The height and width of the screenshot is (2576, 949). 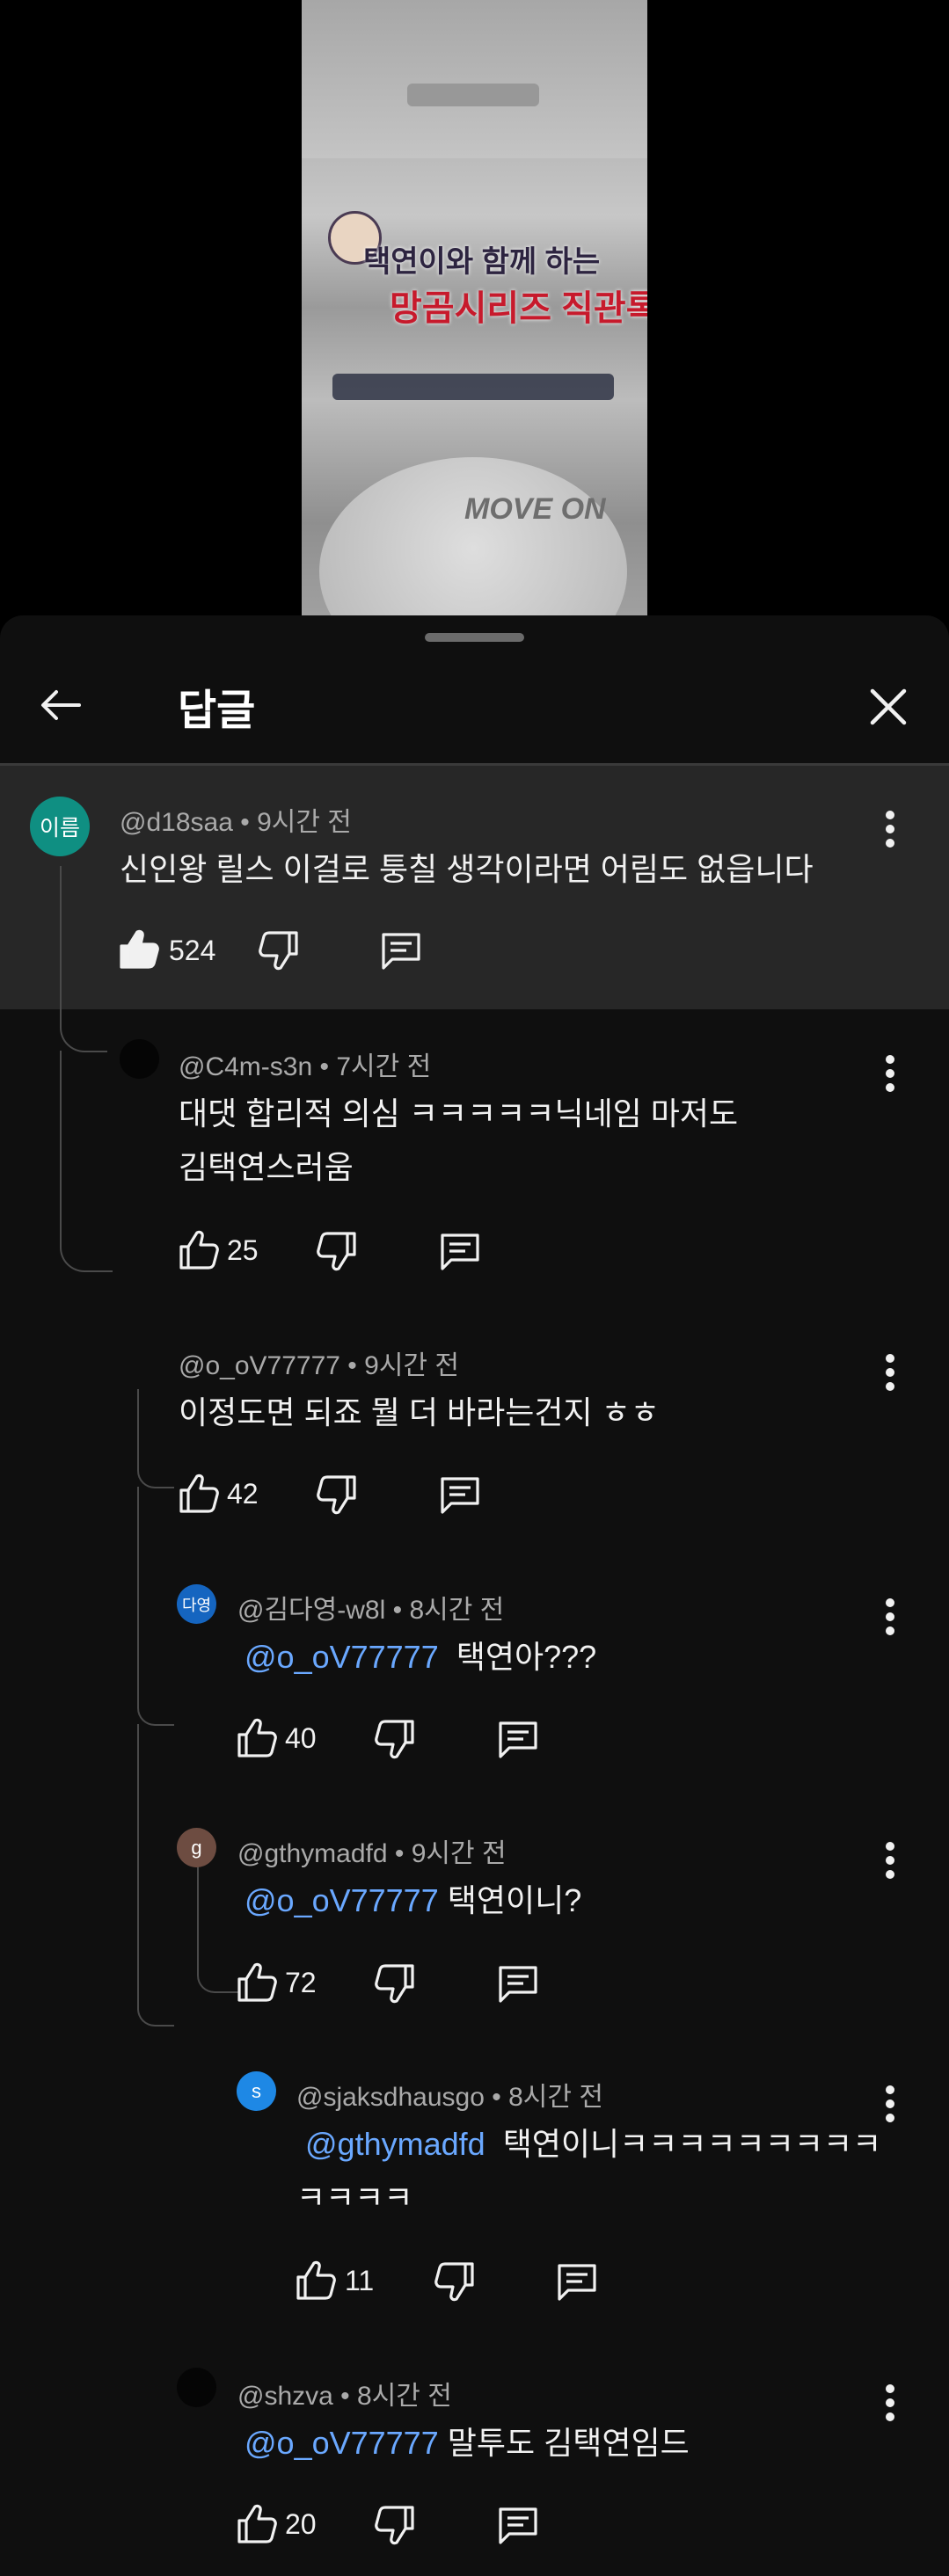 What do you see at coordinates (518, 308) in the screenshot?
I see `thumbnail-title-line2: 망곰시리즈 직관록` at bounding box center [518, 308].